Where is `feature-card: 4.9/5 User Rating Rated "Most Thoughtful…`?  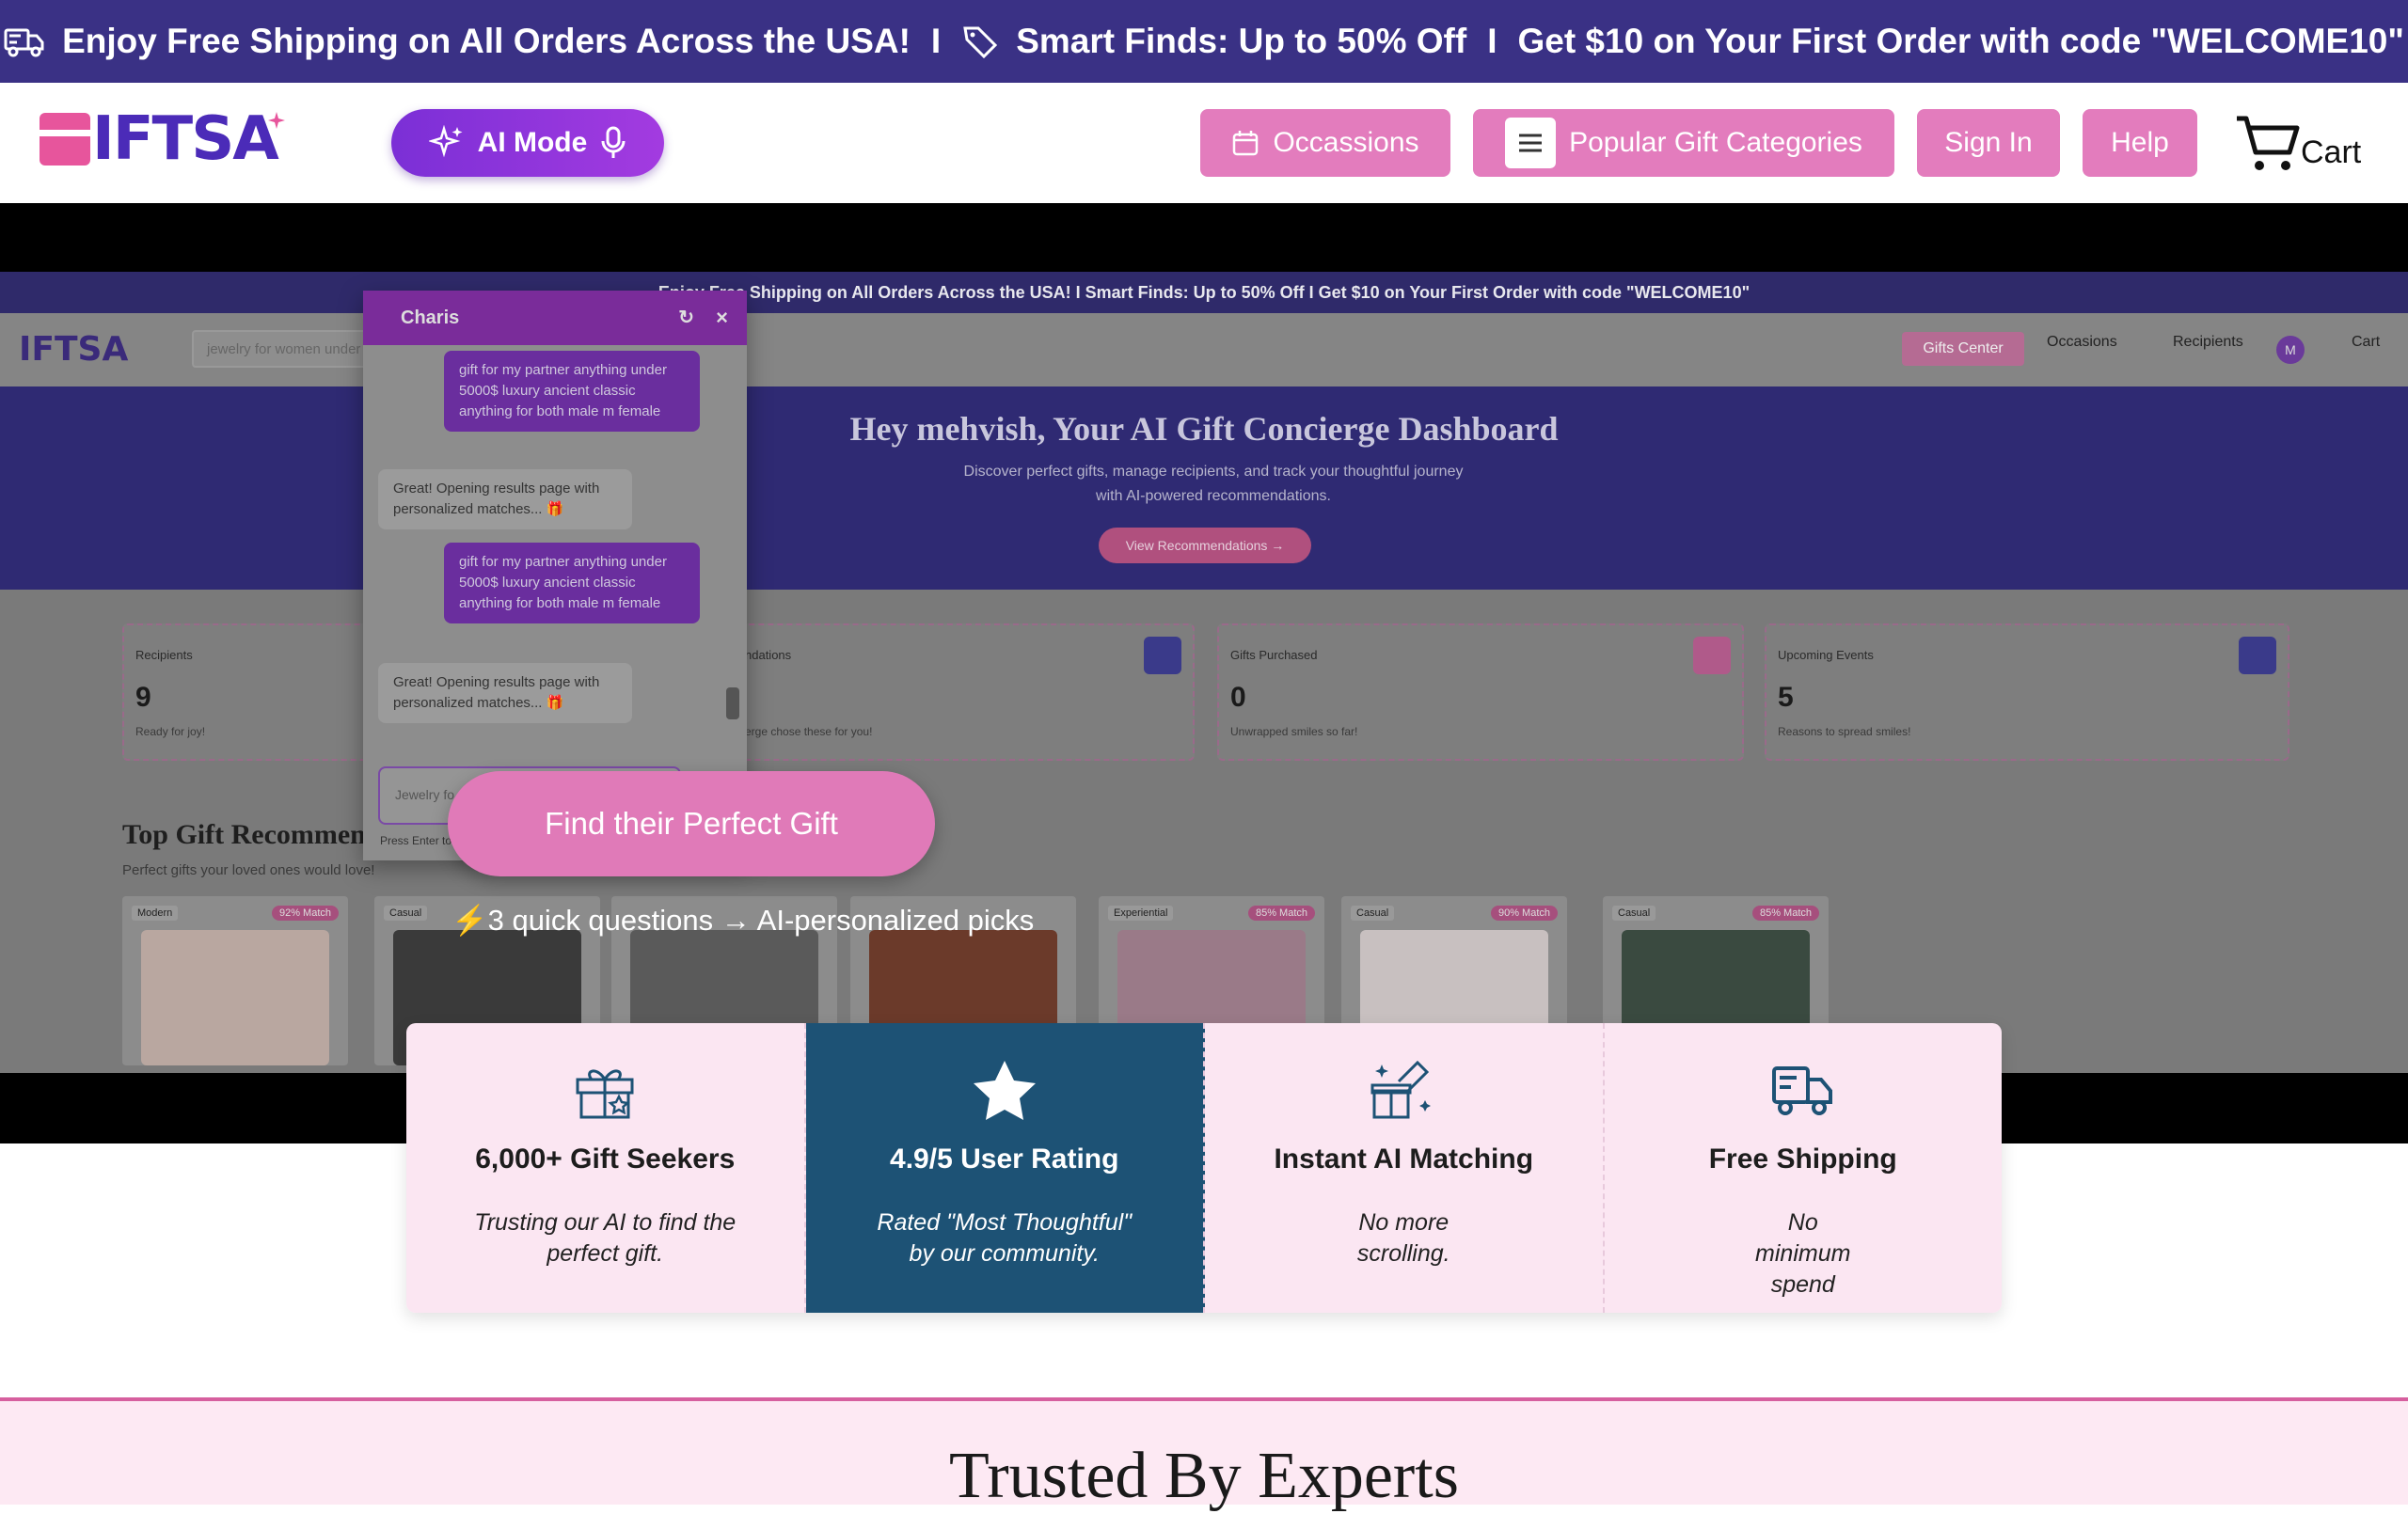 feature-card: 4.9/5 User Rating Rated "Most Thoughtful… is located at coordinates (1005, 1168).